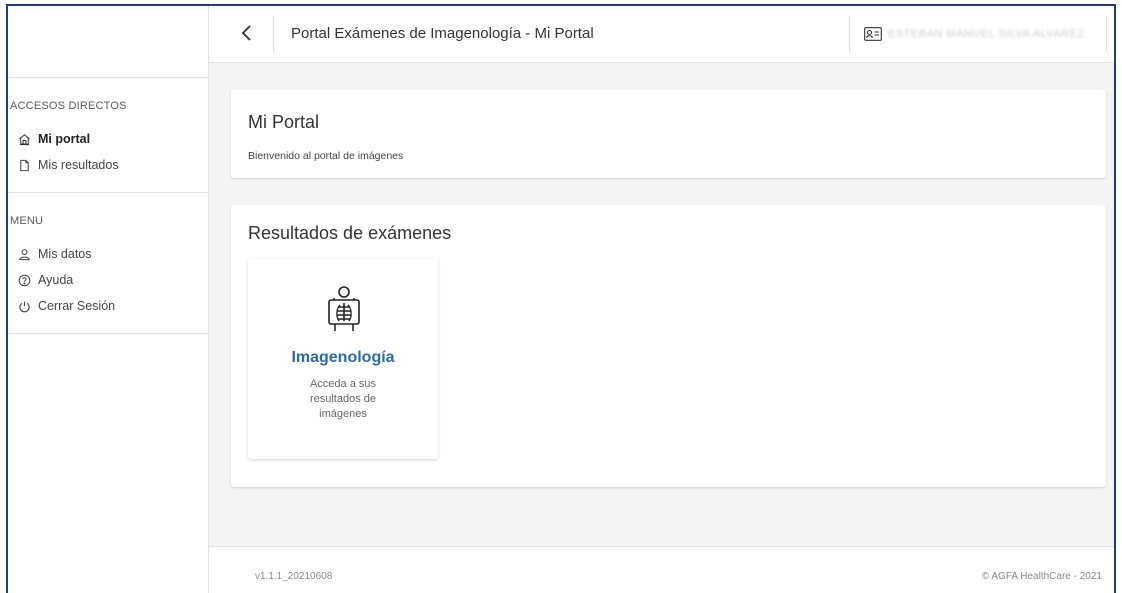  Describe the element at coordinates (24, 139) in the screenshot. I see `home-icon` at that location.